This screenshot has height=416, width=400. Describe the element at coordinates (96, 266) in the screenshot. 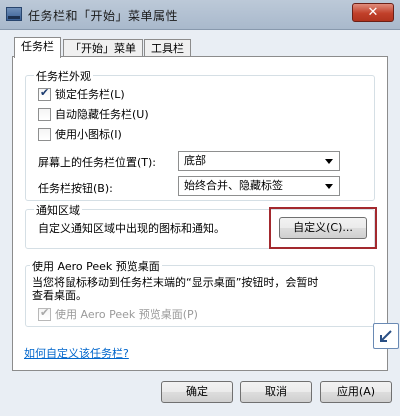

I see `aero-peek-group-title: 使用 Aero Peek 预览桌面` at that location.